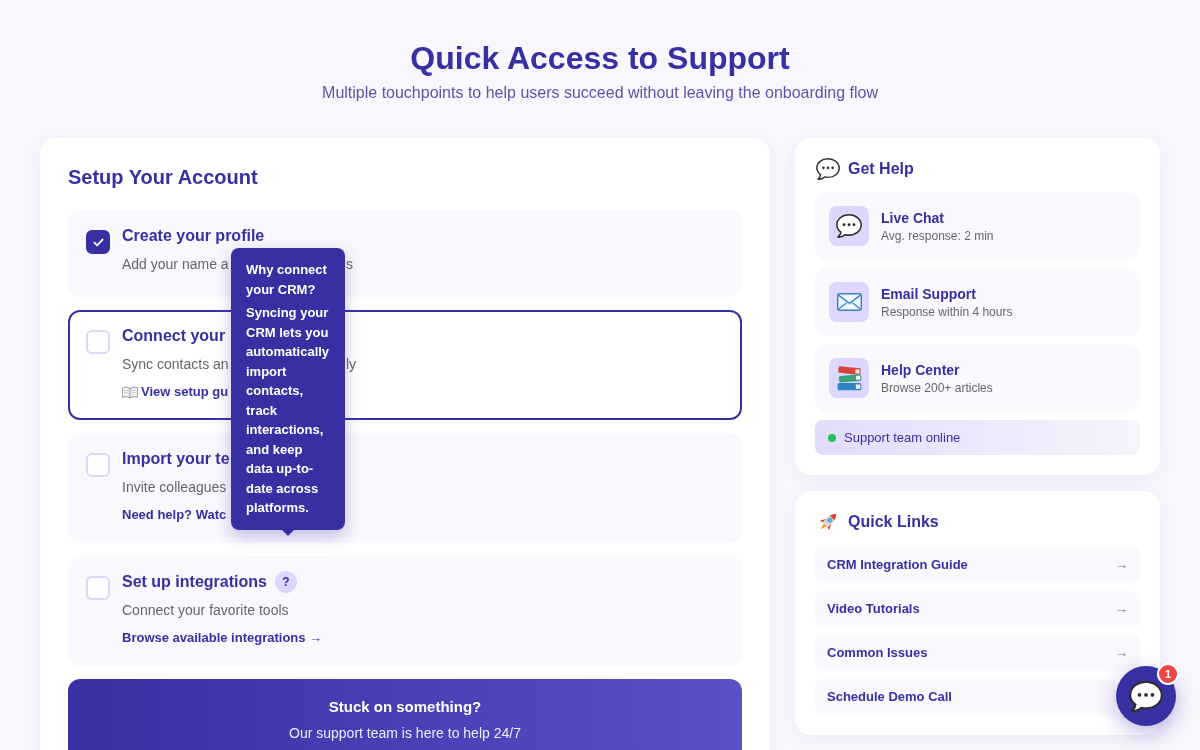  I want to click on task-description: Invite colleagues, so click(174, 487).